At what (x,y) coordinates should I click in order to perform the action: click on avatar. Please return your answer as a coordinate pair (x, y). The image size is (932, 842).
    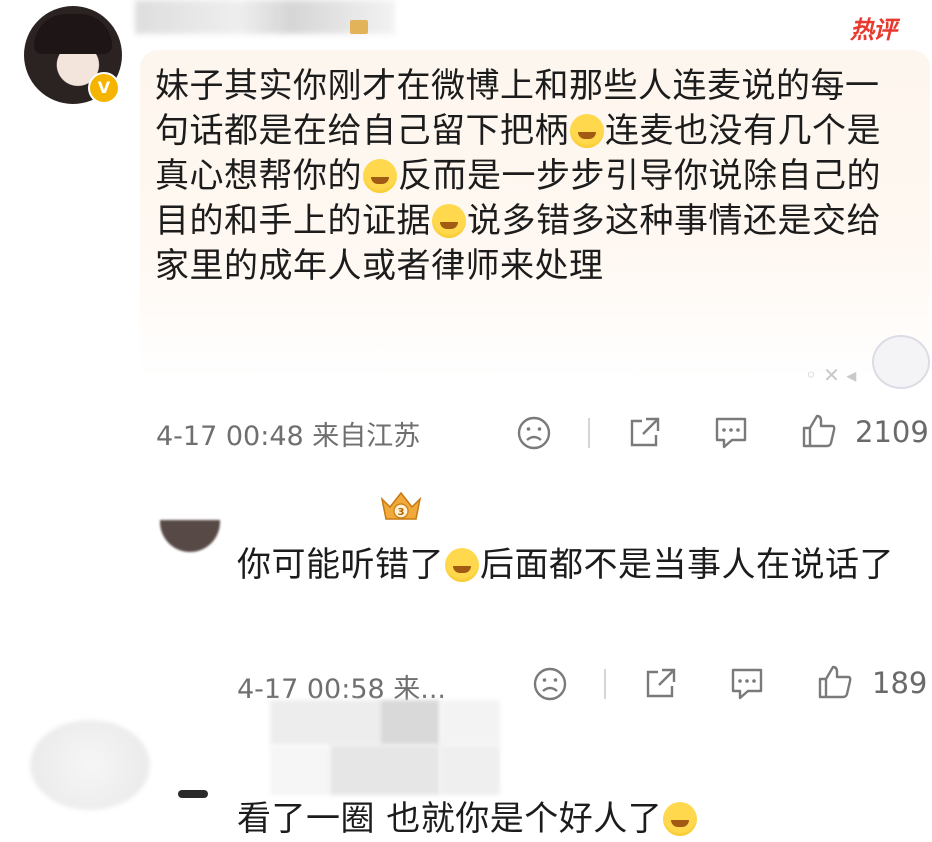
    Looking at the image, I should click on (190, 536).